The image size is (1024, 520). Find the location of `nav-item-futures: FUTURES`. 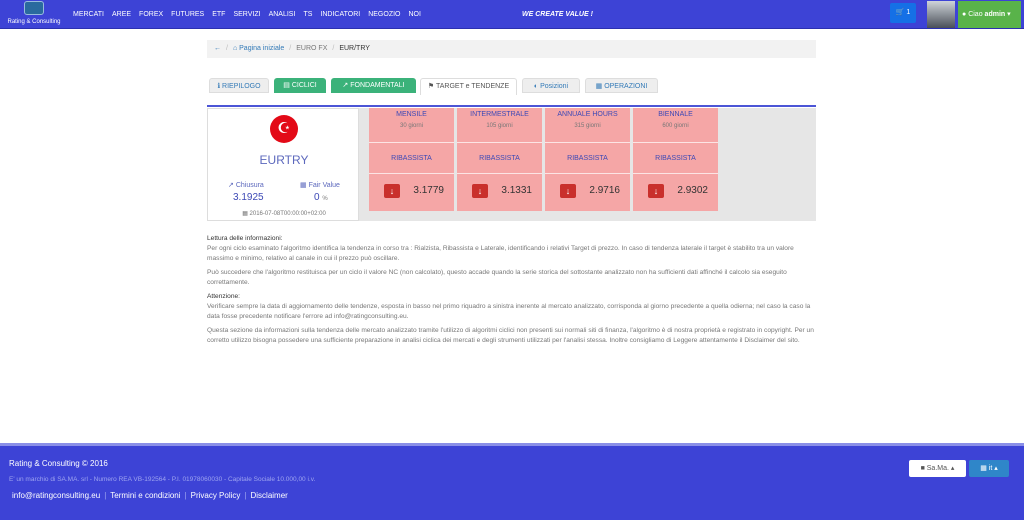

nav-item-futures: FUTURES is located at coordinates (187, 14).